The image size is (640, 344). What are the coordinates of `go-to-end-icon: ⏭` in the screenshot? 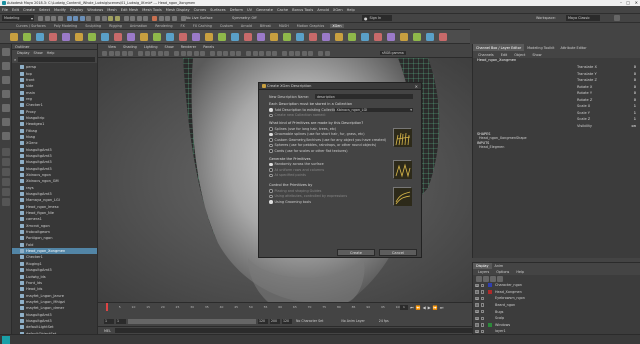 It's located at (442, 307).